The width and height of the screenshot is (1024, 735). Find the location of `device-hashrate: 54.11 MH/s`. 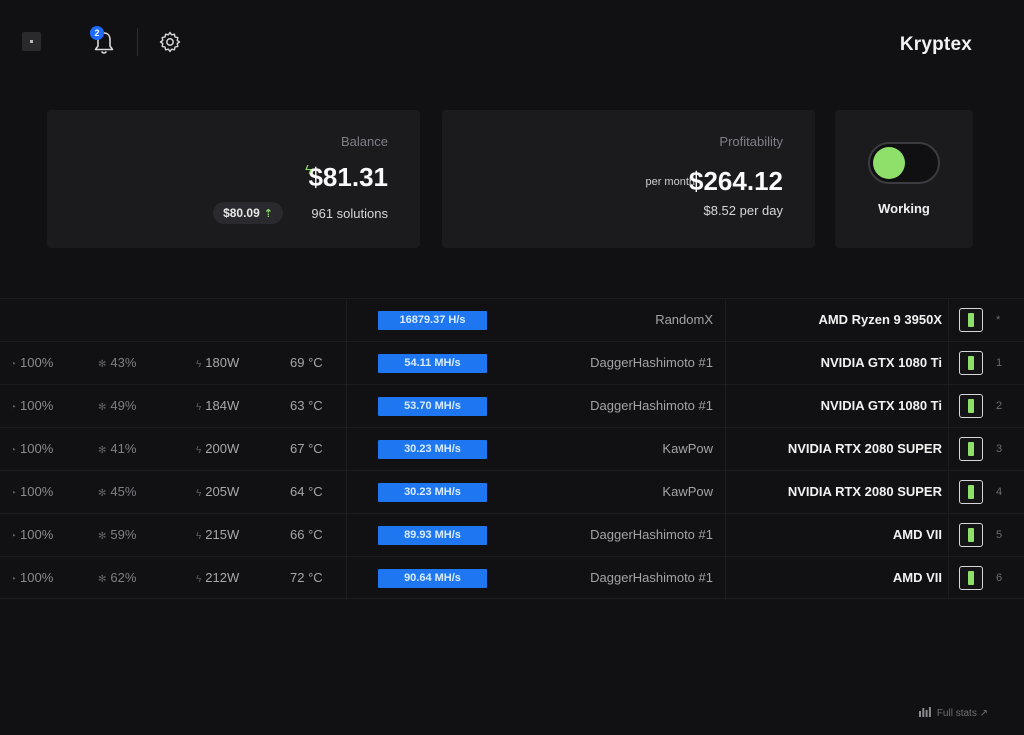

device-hashrate: 54.11 MH/s is located at coordinates (432, 363).